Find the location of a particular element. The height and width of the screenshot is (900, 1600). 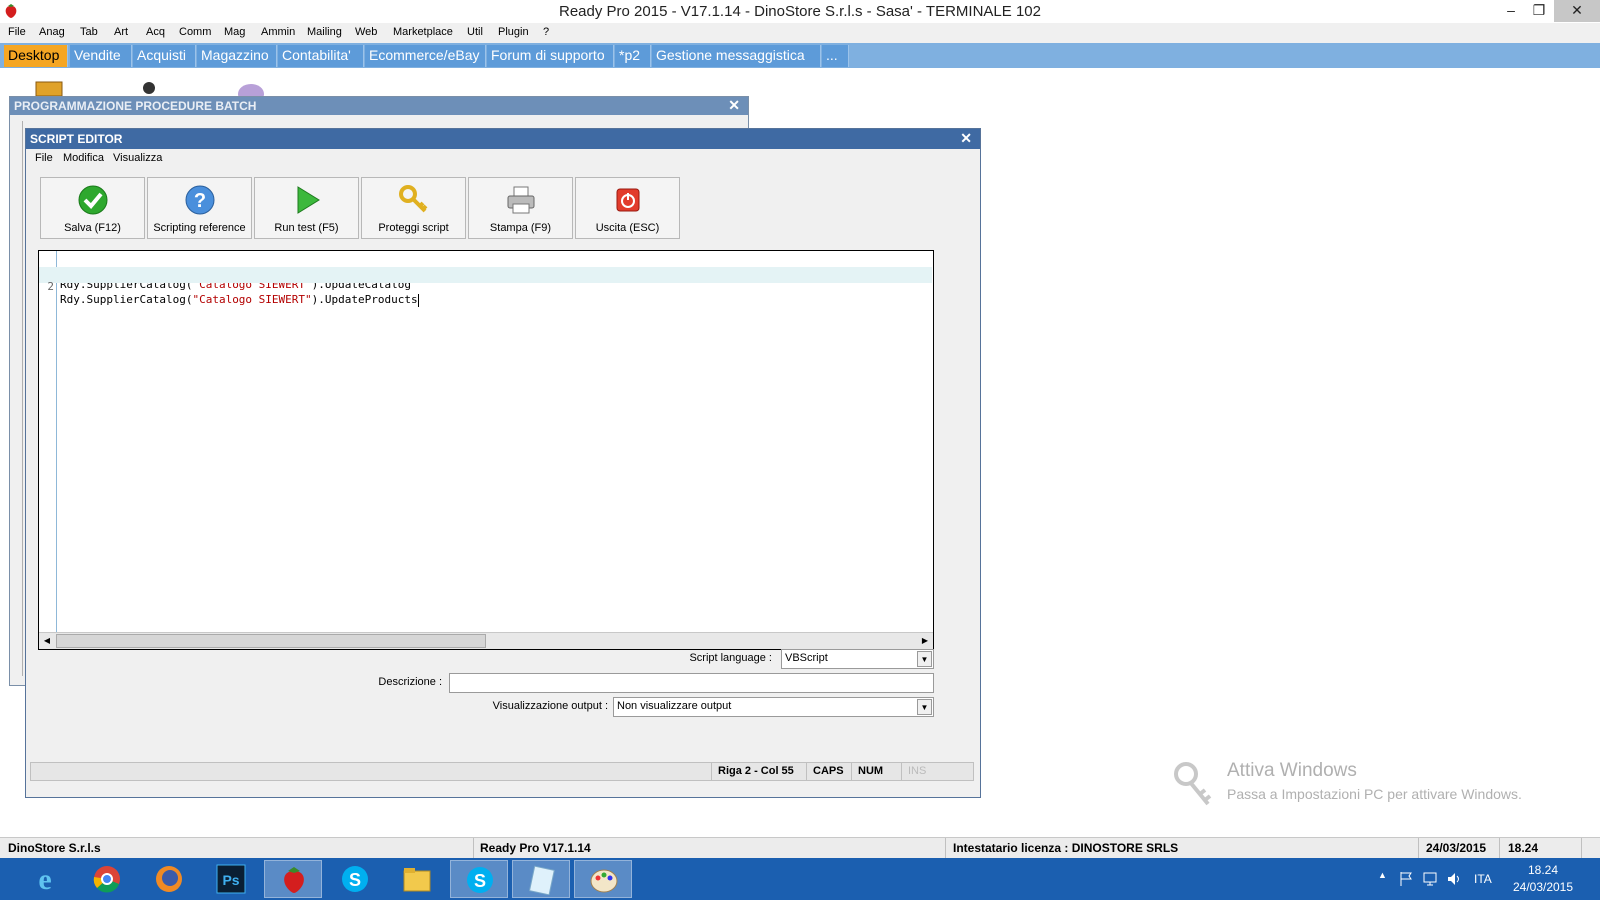

tab-forum: Forum di supporto is located at coordinates (550, 56).